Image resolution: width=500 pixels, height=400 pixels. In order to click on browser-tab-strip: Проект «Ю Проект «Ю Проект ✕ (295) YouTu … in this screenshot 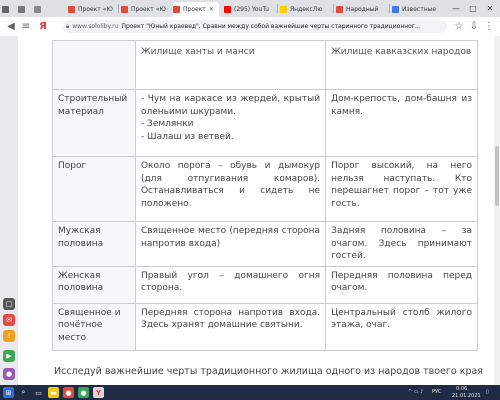, I will do `click(250, 9)`.